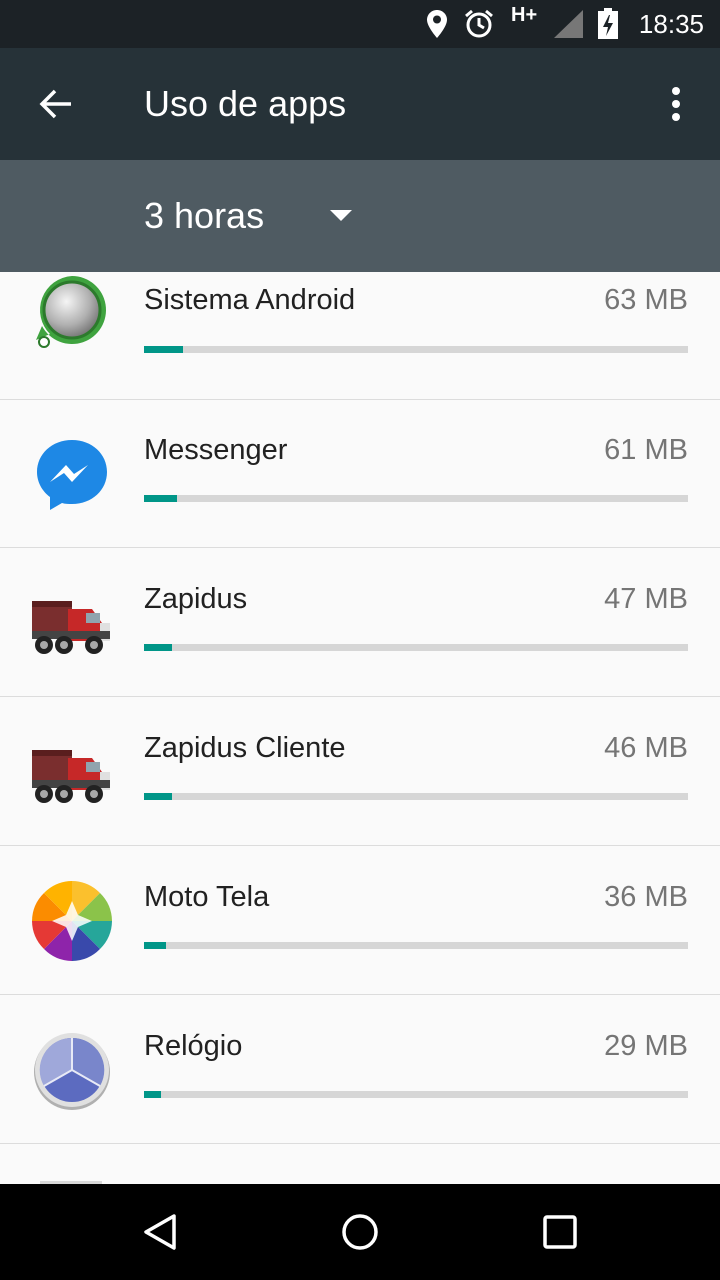 The height and width of the screenshot is (1280, 720). I want to click on list-item: Zapidus Cliente 46 MB, so click(360, 772).